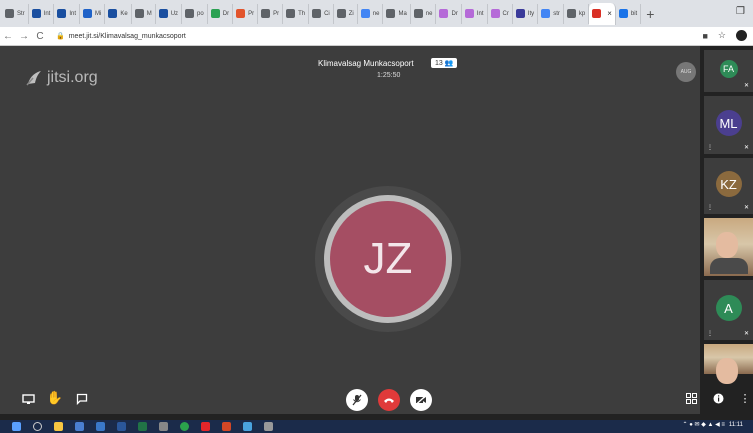 This screenshot has height=433, width=753. What do you see at coordinates (389, 75) in the screenshot?
I see `meeting-timer: 1:25:50` at bounding box center [389, 75].